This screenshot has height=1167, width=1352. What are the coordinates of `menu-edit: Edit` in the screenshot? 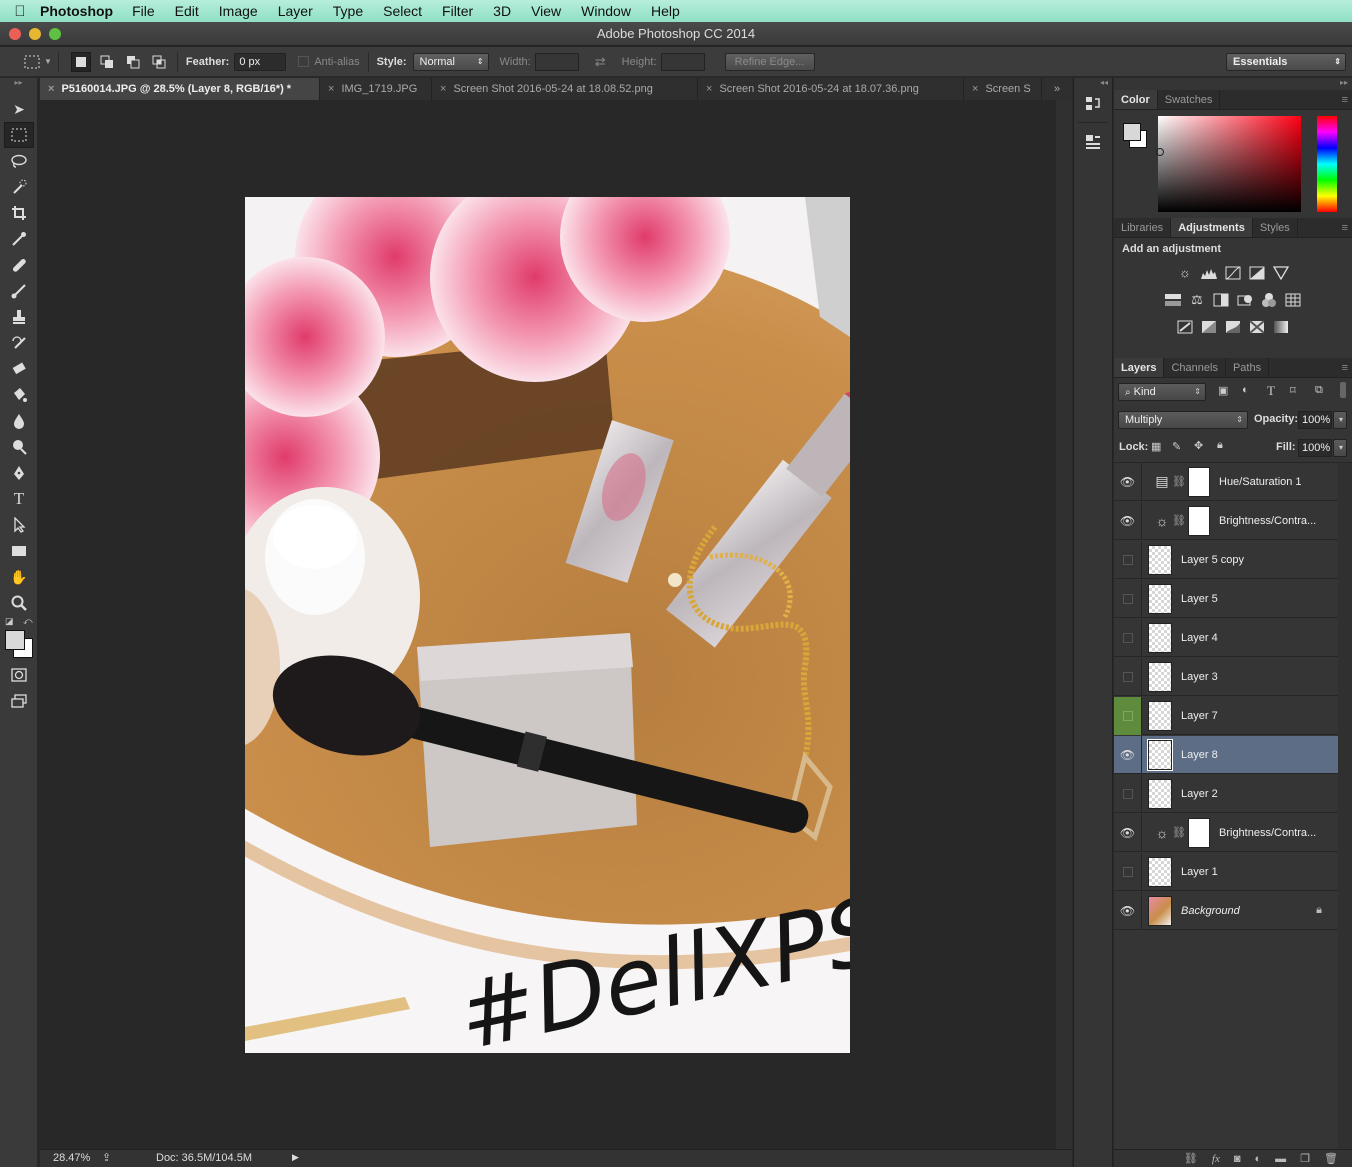 It's located at (187, 11).